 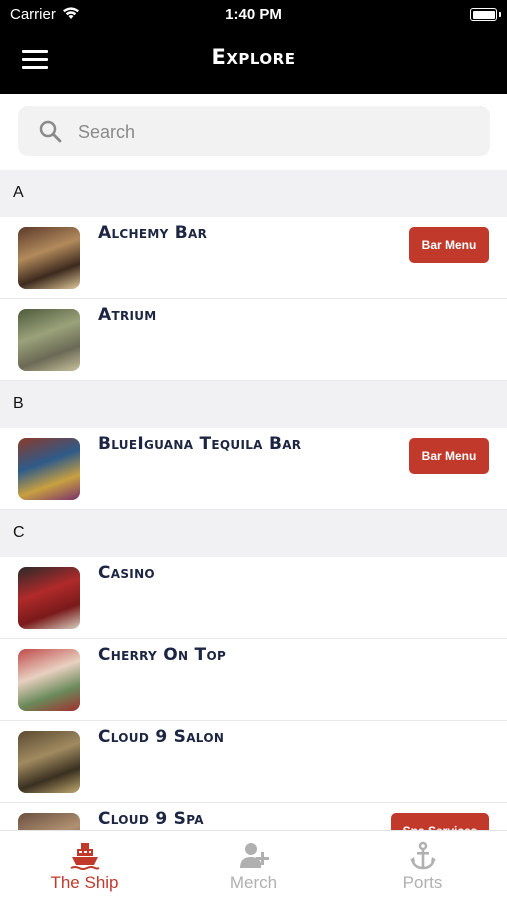 What do you see at coordinates (253, 57) in the screenshot?
I see `page-title: Explore` at bounding box center [253, 57].